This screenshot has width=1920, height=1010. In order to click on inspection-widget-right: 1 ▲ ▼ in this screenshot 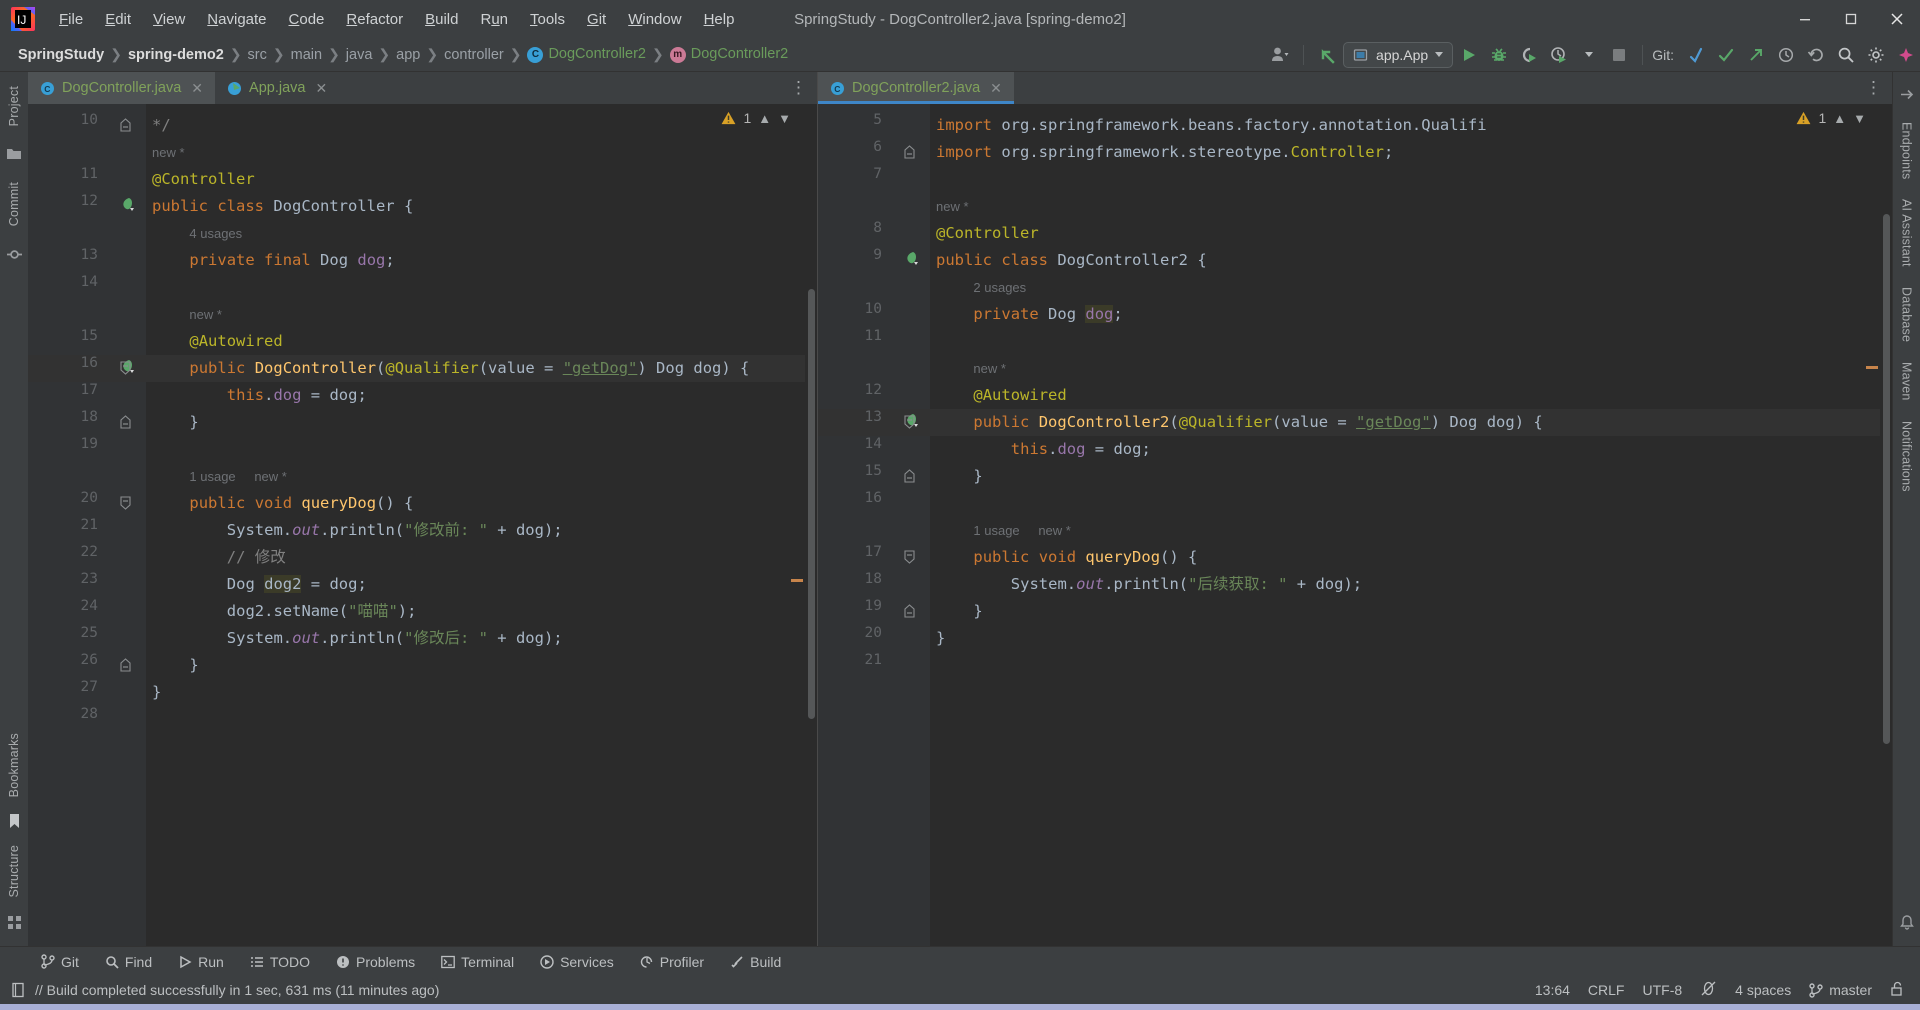, I will do `click(1831, 118)`.